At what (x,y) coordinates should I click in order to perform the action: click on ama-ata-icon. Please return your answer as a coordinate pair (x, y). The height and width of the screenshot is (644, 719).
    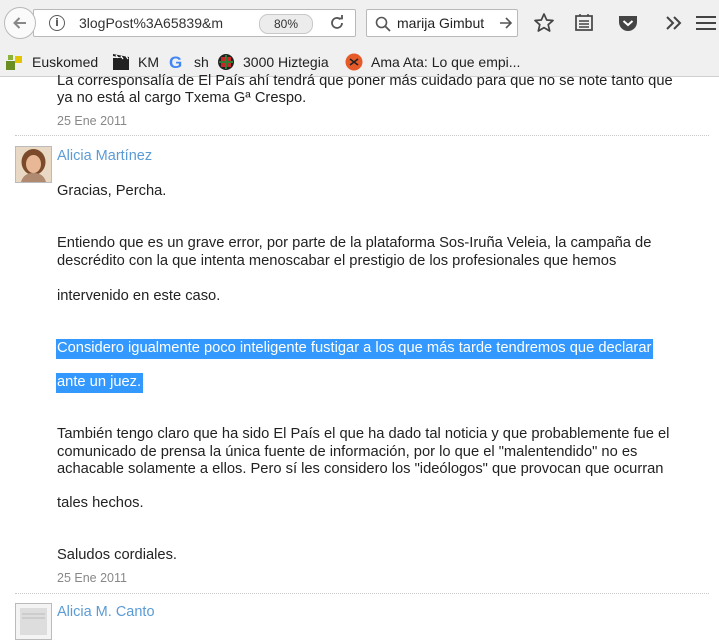
    Looking at the image, I should click on (354, 62).